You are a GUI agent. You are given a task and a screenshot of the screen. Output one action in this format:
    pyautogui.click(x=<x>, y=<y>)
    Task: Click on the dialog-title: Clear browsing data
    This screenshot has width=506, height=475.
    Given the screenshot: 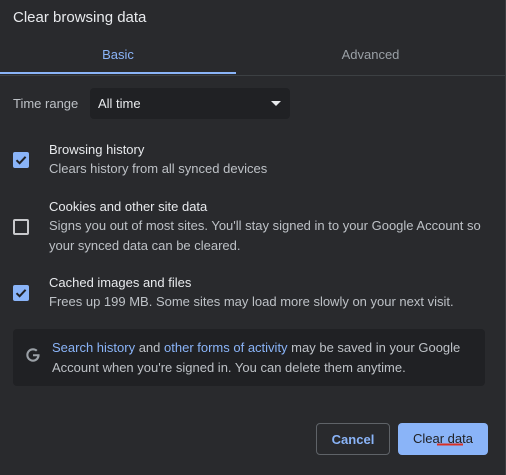 What is the action you would take?
    pyautogui.click(x=80, y=17)
    